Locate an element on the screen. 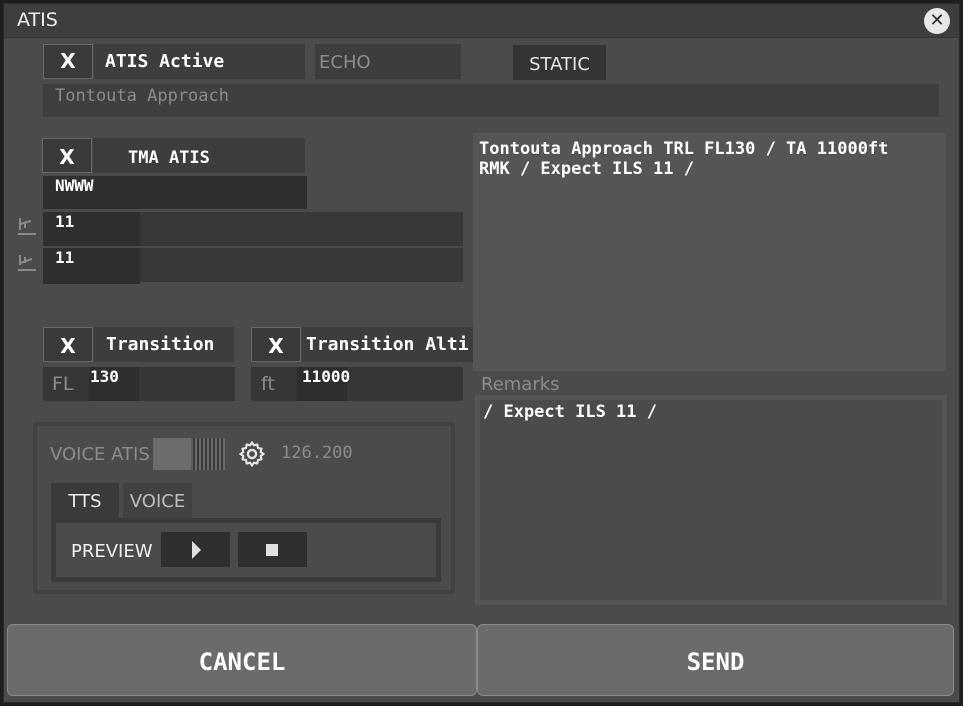 The height and width of the screenshot is (706, 963). atis-preview-line-1: Tontouta Approach TRL FL130 / TA 11000ft is located at coordinates (684, 149).